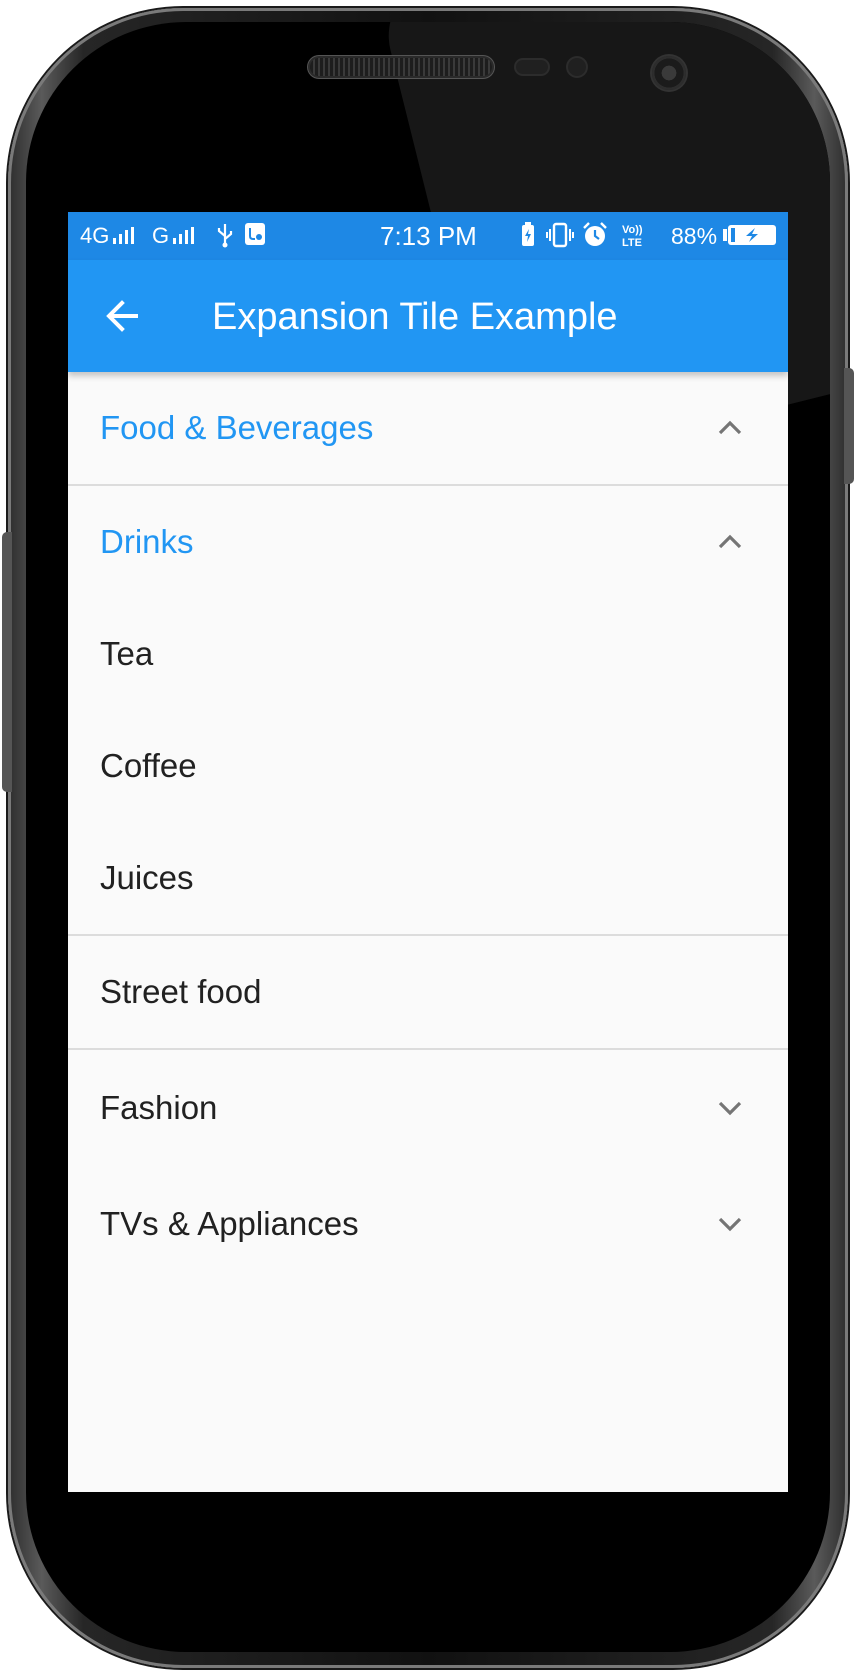  Describe the element at coordinates (428, 428) in the screenshot. I see `expansion-tile-food-beverages: Food & Beverages` at that location.